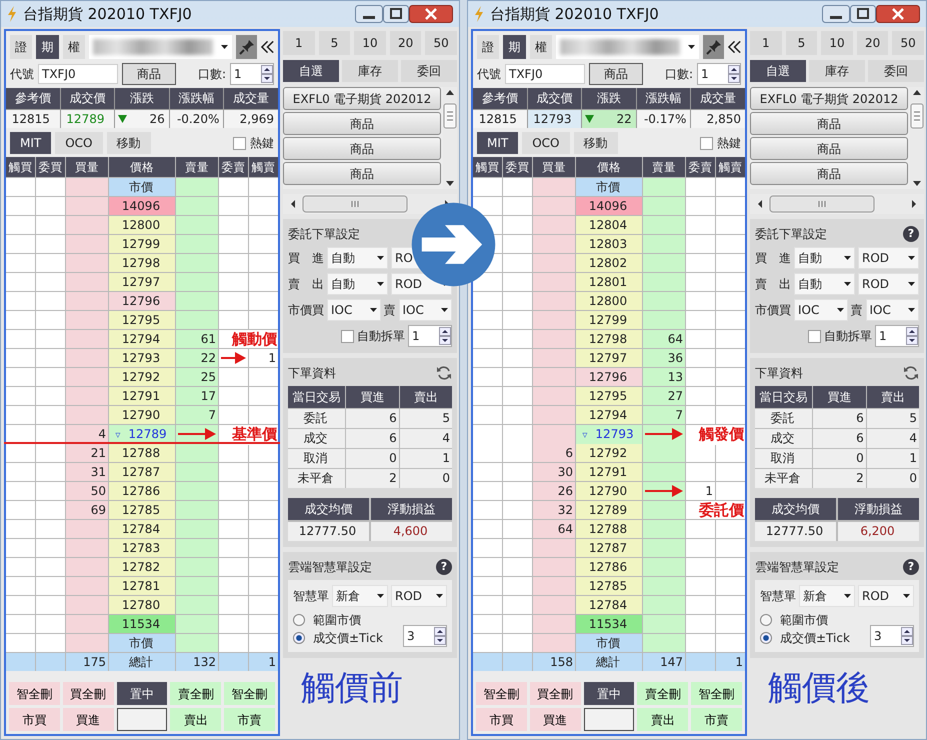  Describe the element at coordinates (197, 339) in the screenshot. I see `ladder-cell: 61` at that location.